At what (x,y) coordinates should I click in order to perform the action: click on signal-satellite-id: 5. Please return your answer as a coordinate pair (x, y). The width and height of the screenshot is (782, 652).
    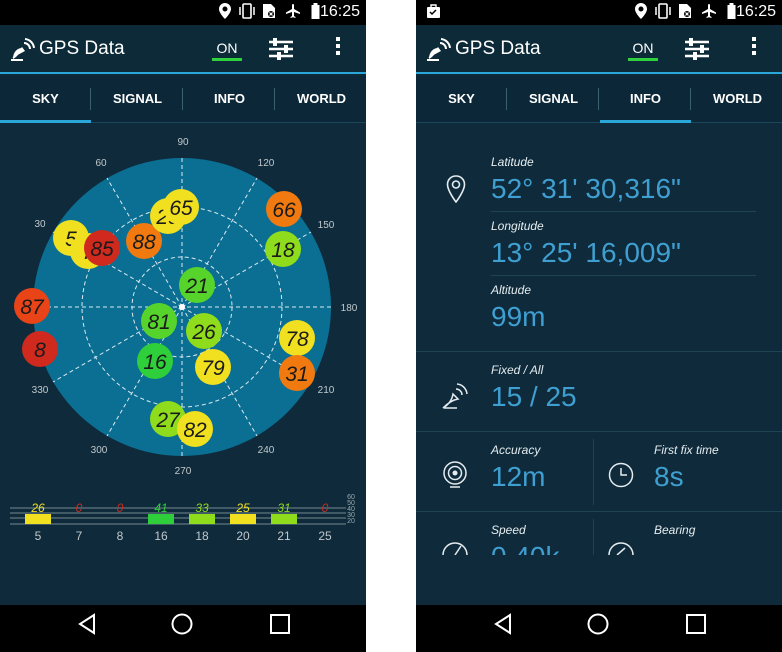
    Looking at the image, I should click on (38, 536).